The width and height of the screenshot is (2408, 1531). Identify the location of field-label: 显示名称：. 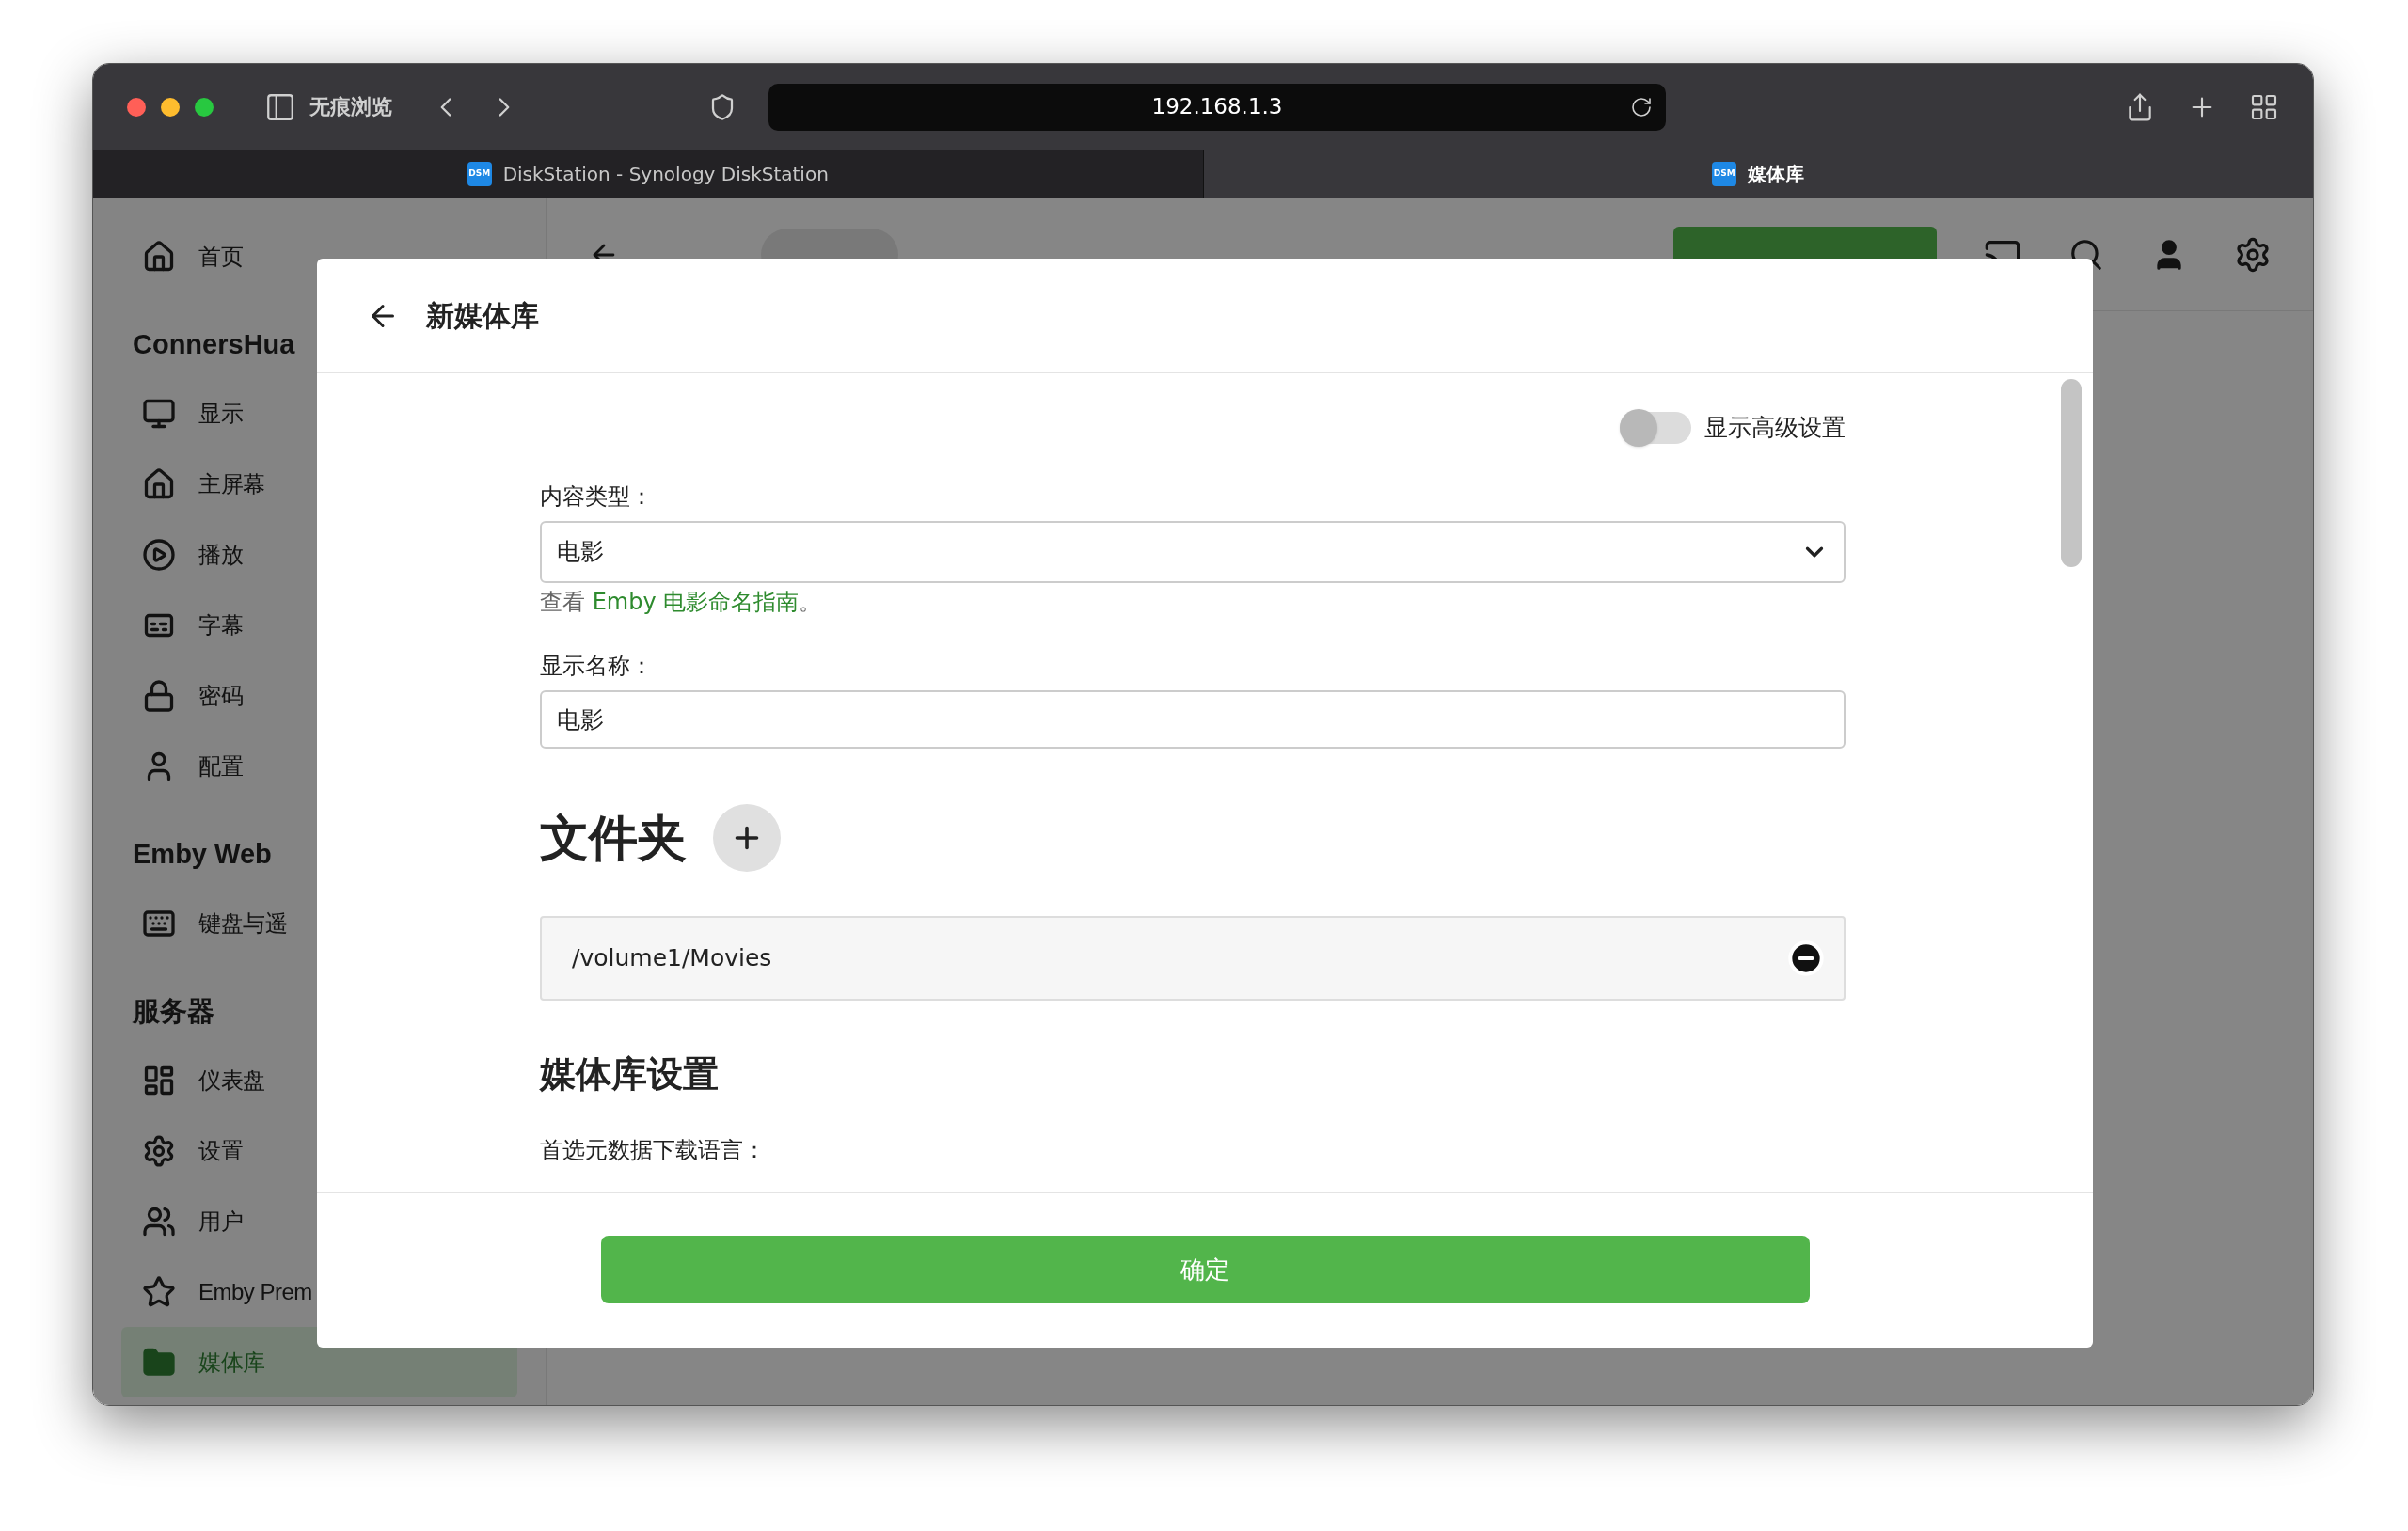
(597, 666).